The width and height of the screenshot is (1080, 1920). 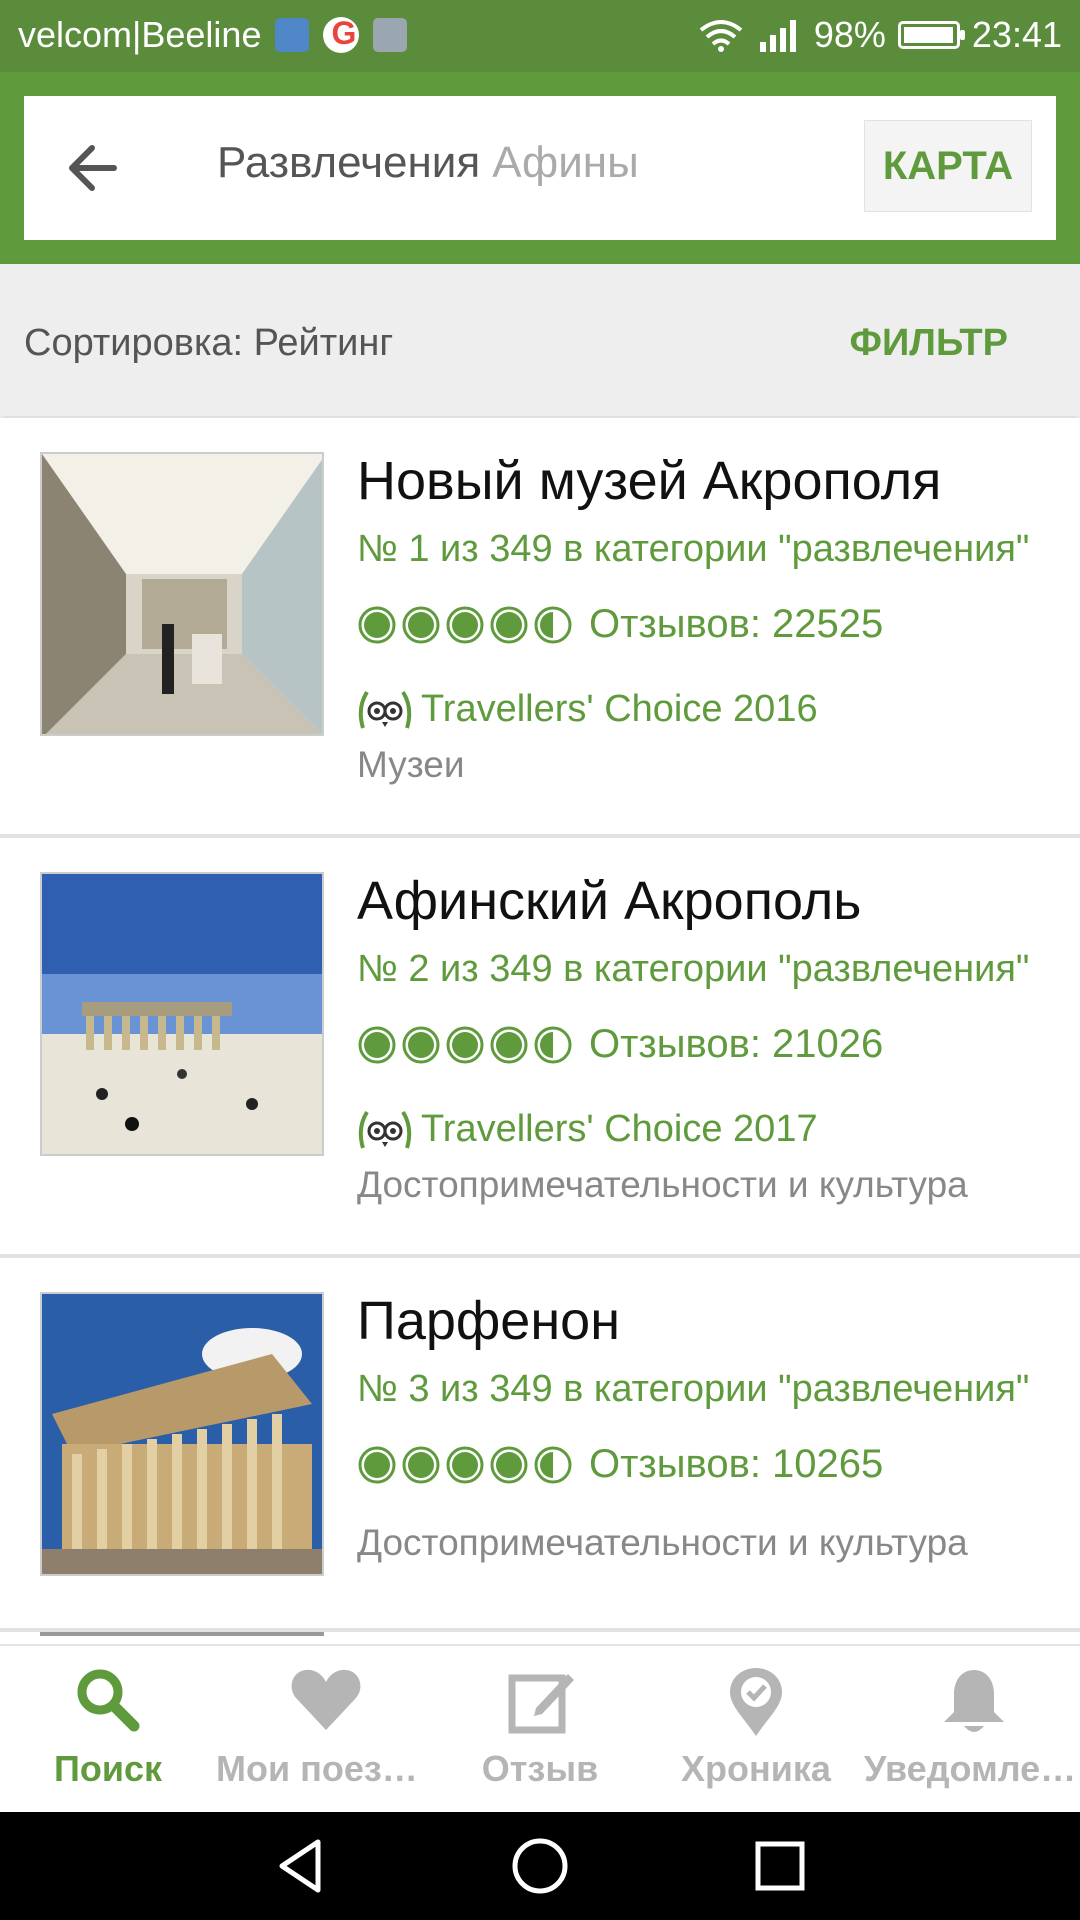 What do you see at coordinates (108, 1700) in the screenshot?
I see `search-icon` at bounding box center [108, 1700].